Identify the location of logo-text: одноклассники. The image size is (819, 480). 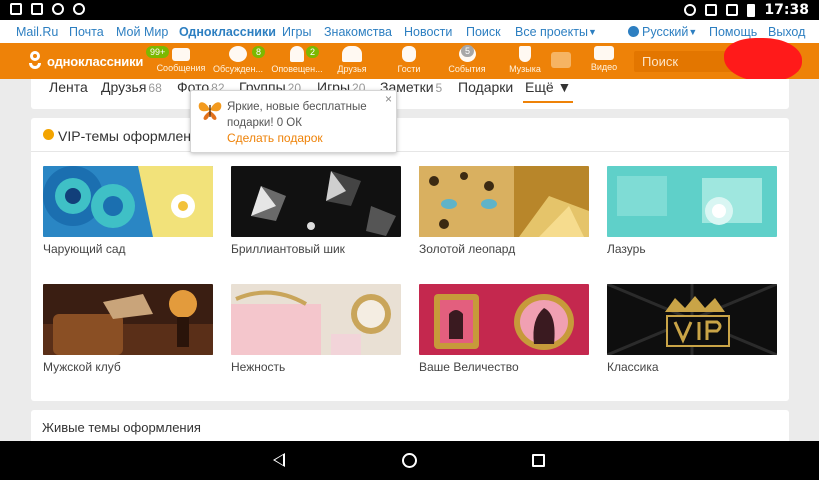
(95, 61).